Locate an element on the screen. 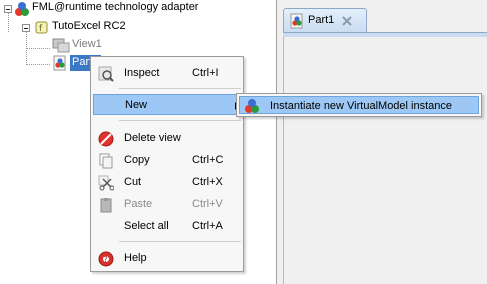 Image resolution: width=487 pixels, height=284 pixels. help-icon: ? is located at coordinates (106, 259).